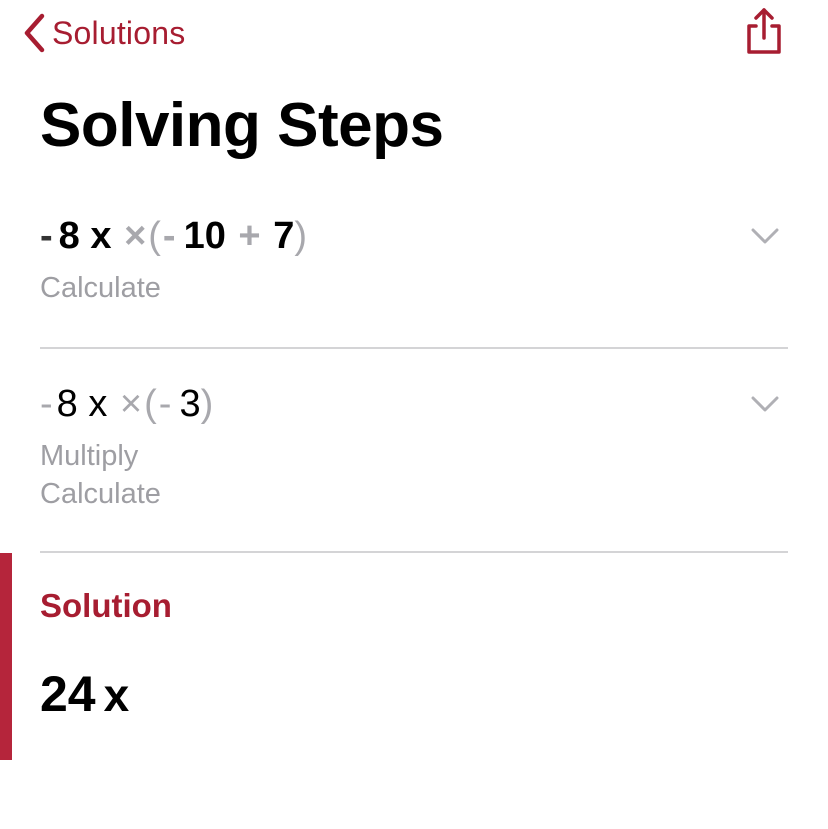  Describe the element at coordinates (414, 404) in the screenshot. I see `step-expression: -8 x ×(- 3)` at that location.